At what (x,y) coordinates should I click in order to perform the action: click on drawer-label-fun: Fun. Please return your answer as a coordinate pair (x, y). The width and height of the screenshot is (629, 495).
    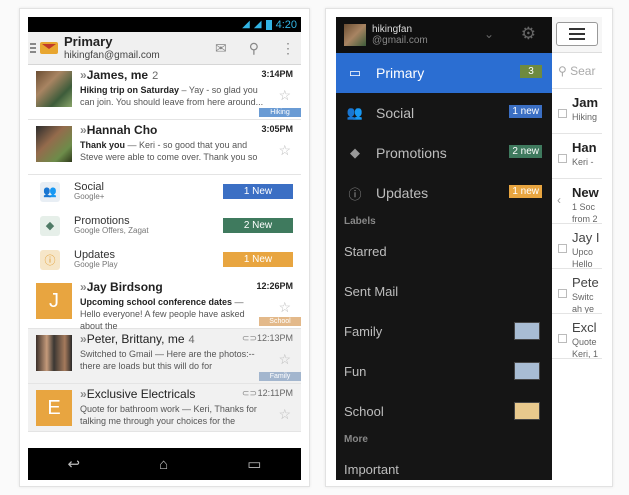
    Looking at the image, I should click on (444, 371).